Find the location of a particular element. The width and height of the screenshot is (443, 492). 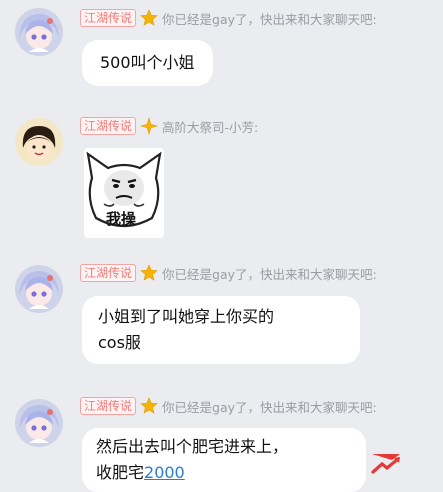

message-bubble: 小姐到了叫她穿上你买的 cos服 is located at coordinates (221, 330).